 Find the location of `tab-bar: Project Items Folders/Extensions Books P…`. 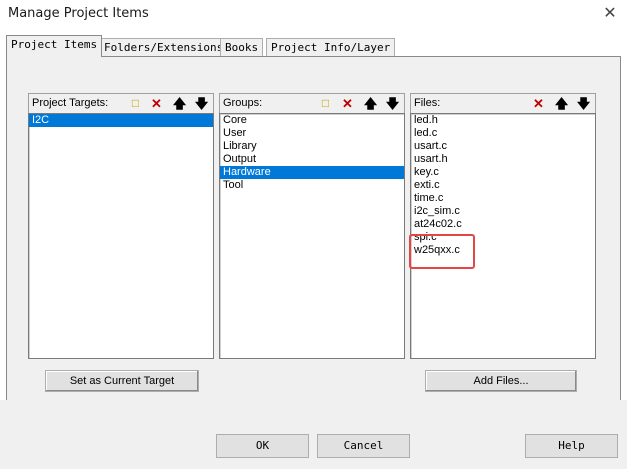

tab-bar: Project Items Folders/Extensions Books P… is located at coordinates (313, 46).